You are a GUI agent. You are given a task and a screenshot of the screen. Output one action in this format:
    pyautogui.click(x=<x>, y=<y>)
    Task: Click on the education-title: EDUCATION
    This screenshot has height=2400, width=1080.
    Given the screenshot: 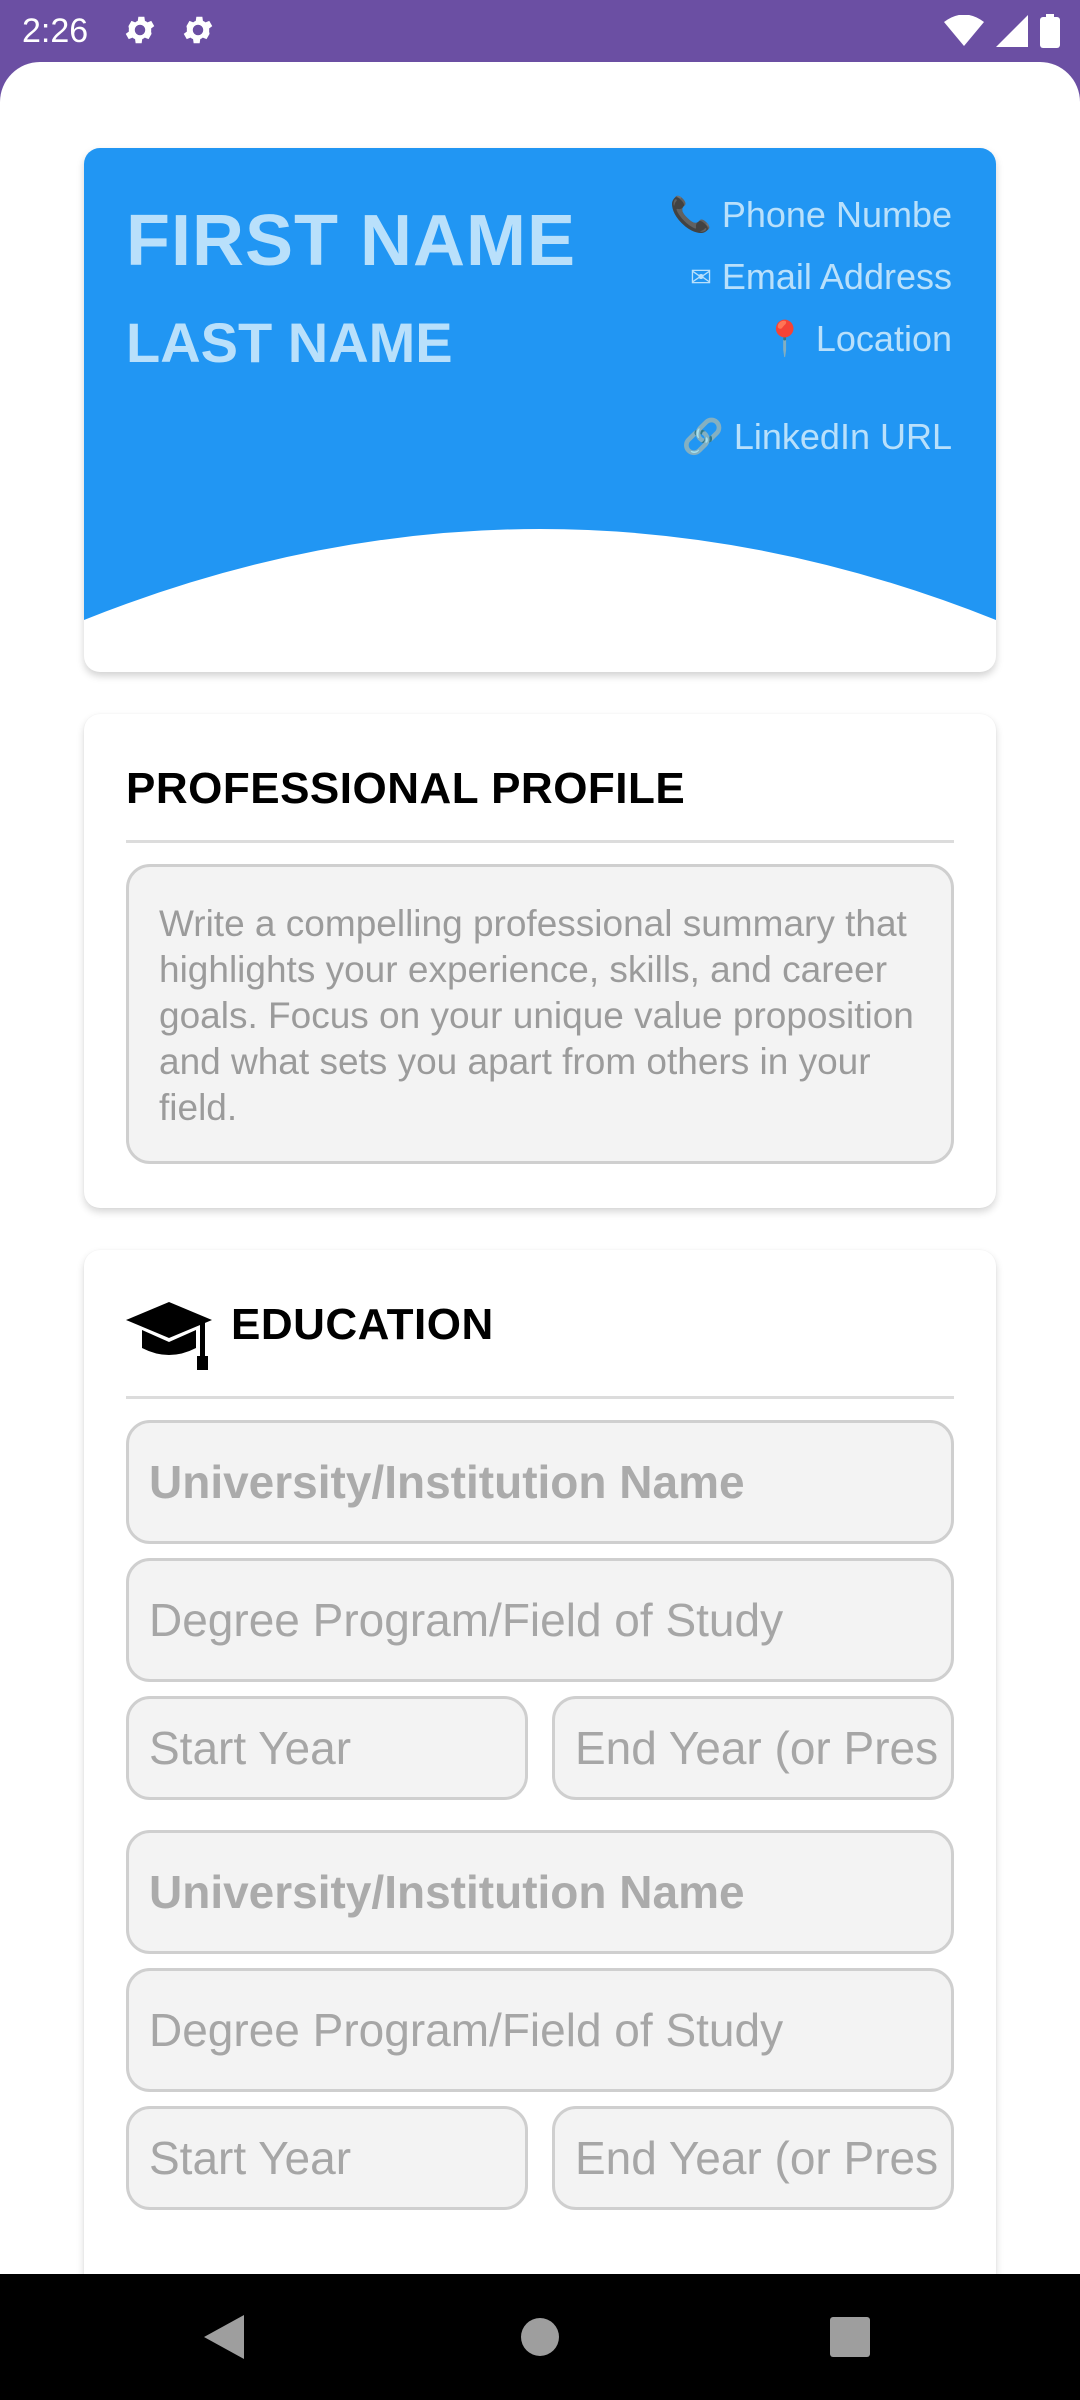 What is the action you would take?
    pyautogui.click(x=362, y=1324)
    